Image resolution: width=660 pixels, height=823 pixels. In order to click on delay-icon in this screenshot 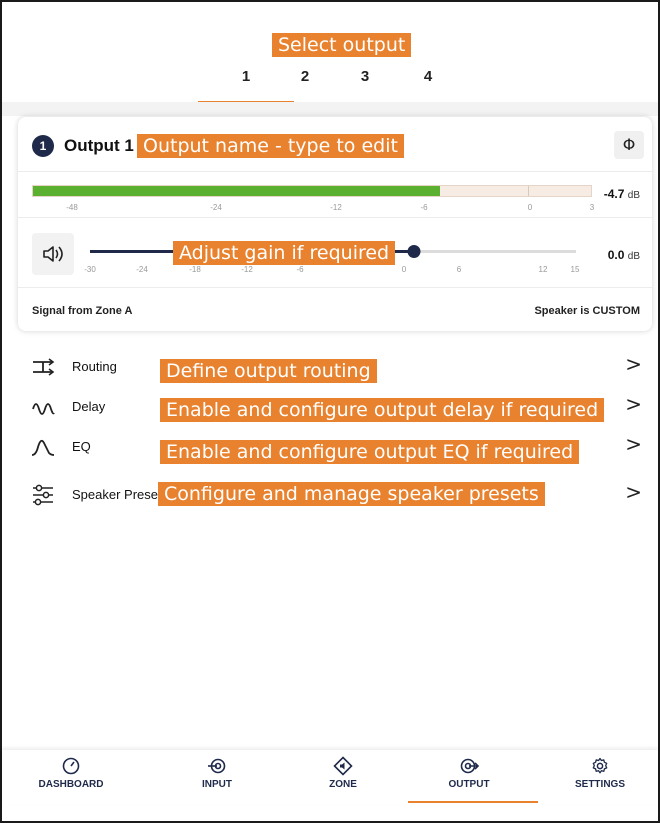, I will do `click(43, 409)`.